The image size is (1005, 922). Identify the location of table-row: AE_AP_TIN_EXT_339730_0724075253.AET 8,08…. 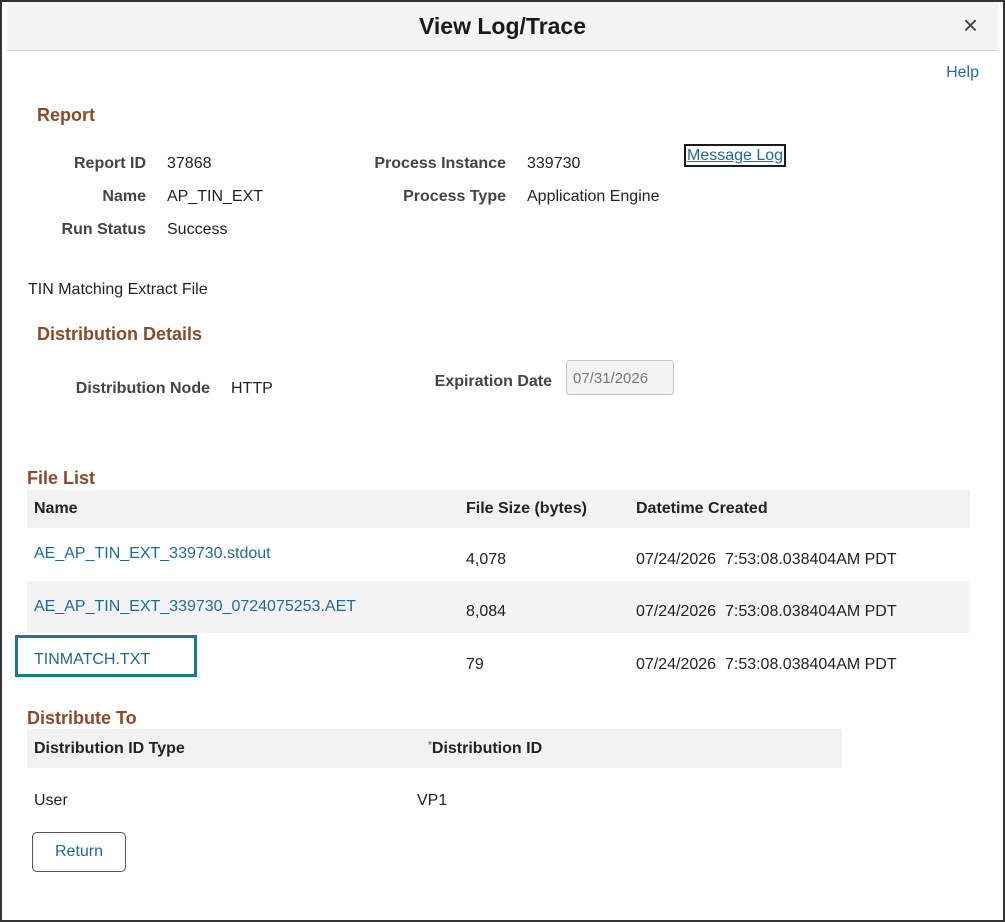
(498, 607).